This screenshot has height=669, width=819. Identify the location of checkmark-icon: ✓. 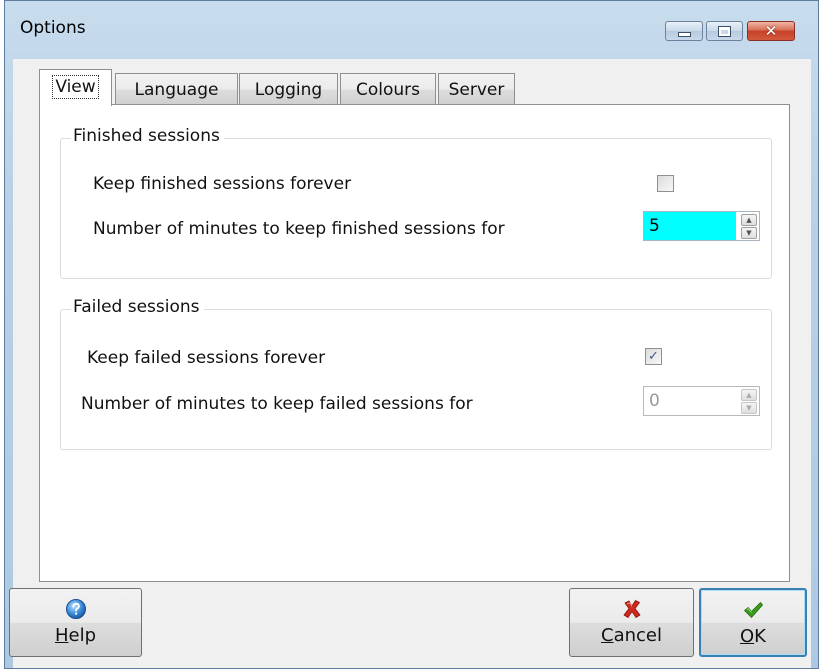
(653, 356).